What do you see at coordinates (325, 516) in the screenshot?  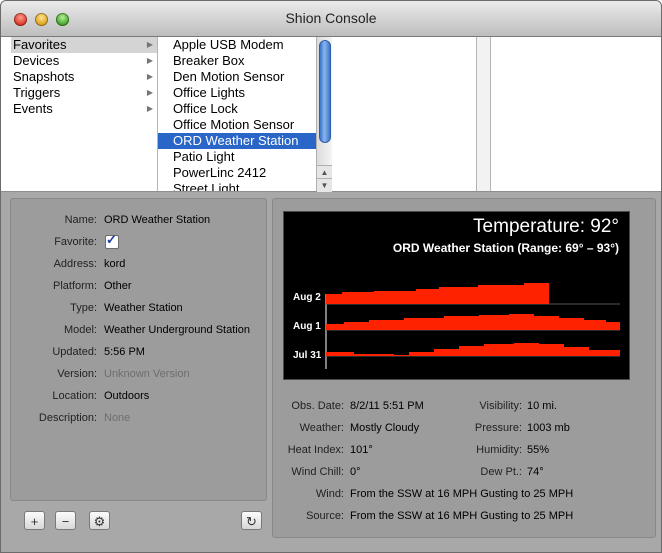 I see `field-label: Source:` at bounding box center [325, 516].